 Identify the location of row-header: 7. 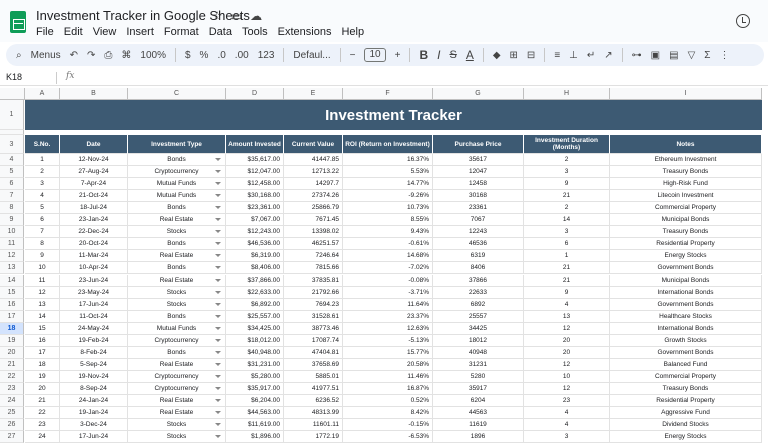
(12, 196).